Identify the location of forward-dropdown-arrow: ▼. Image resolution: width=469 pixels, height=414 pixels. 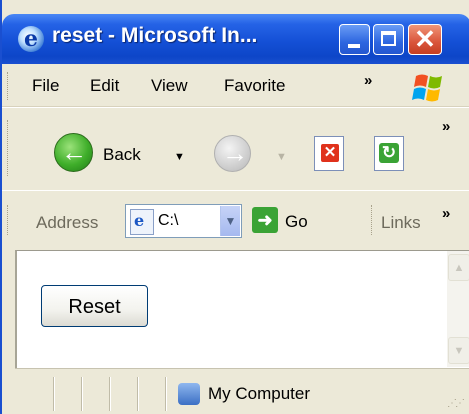
(281, 157).